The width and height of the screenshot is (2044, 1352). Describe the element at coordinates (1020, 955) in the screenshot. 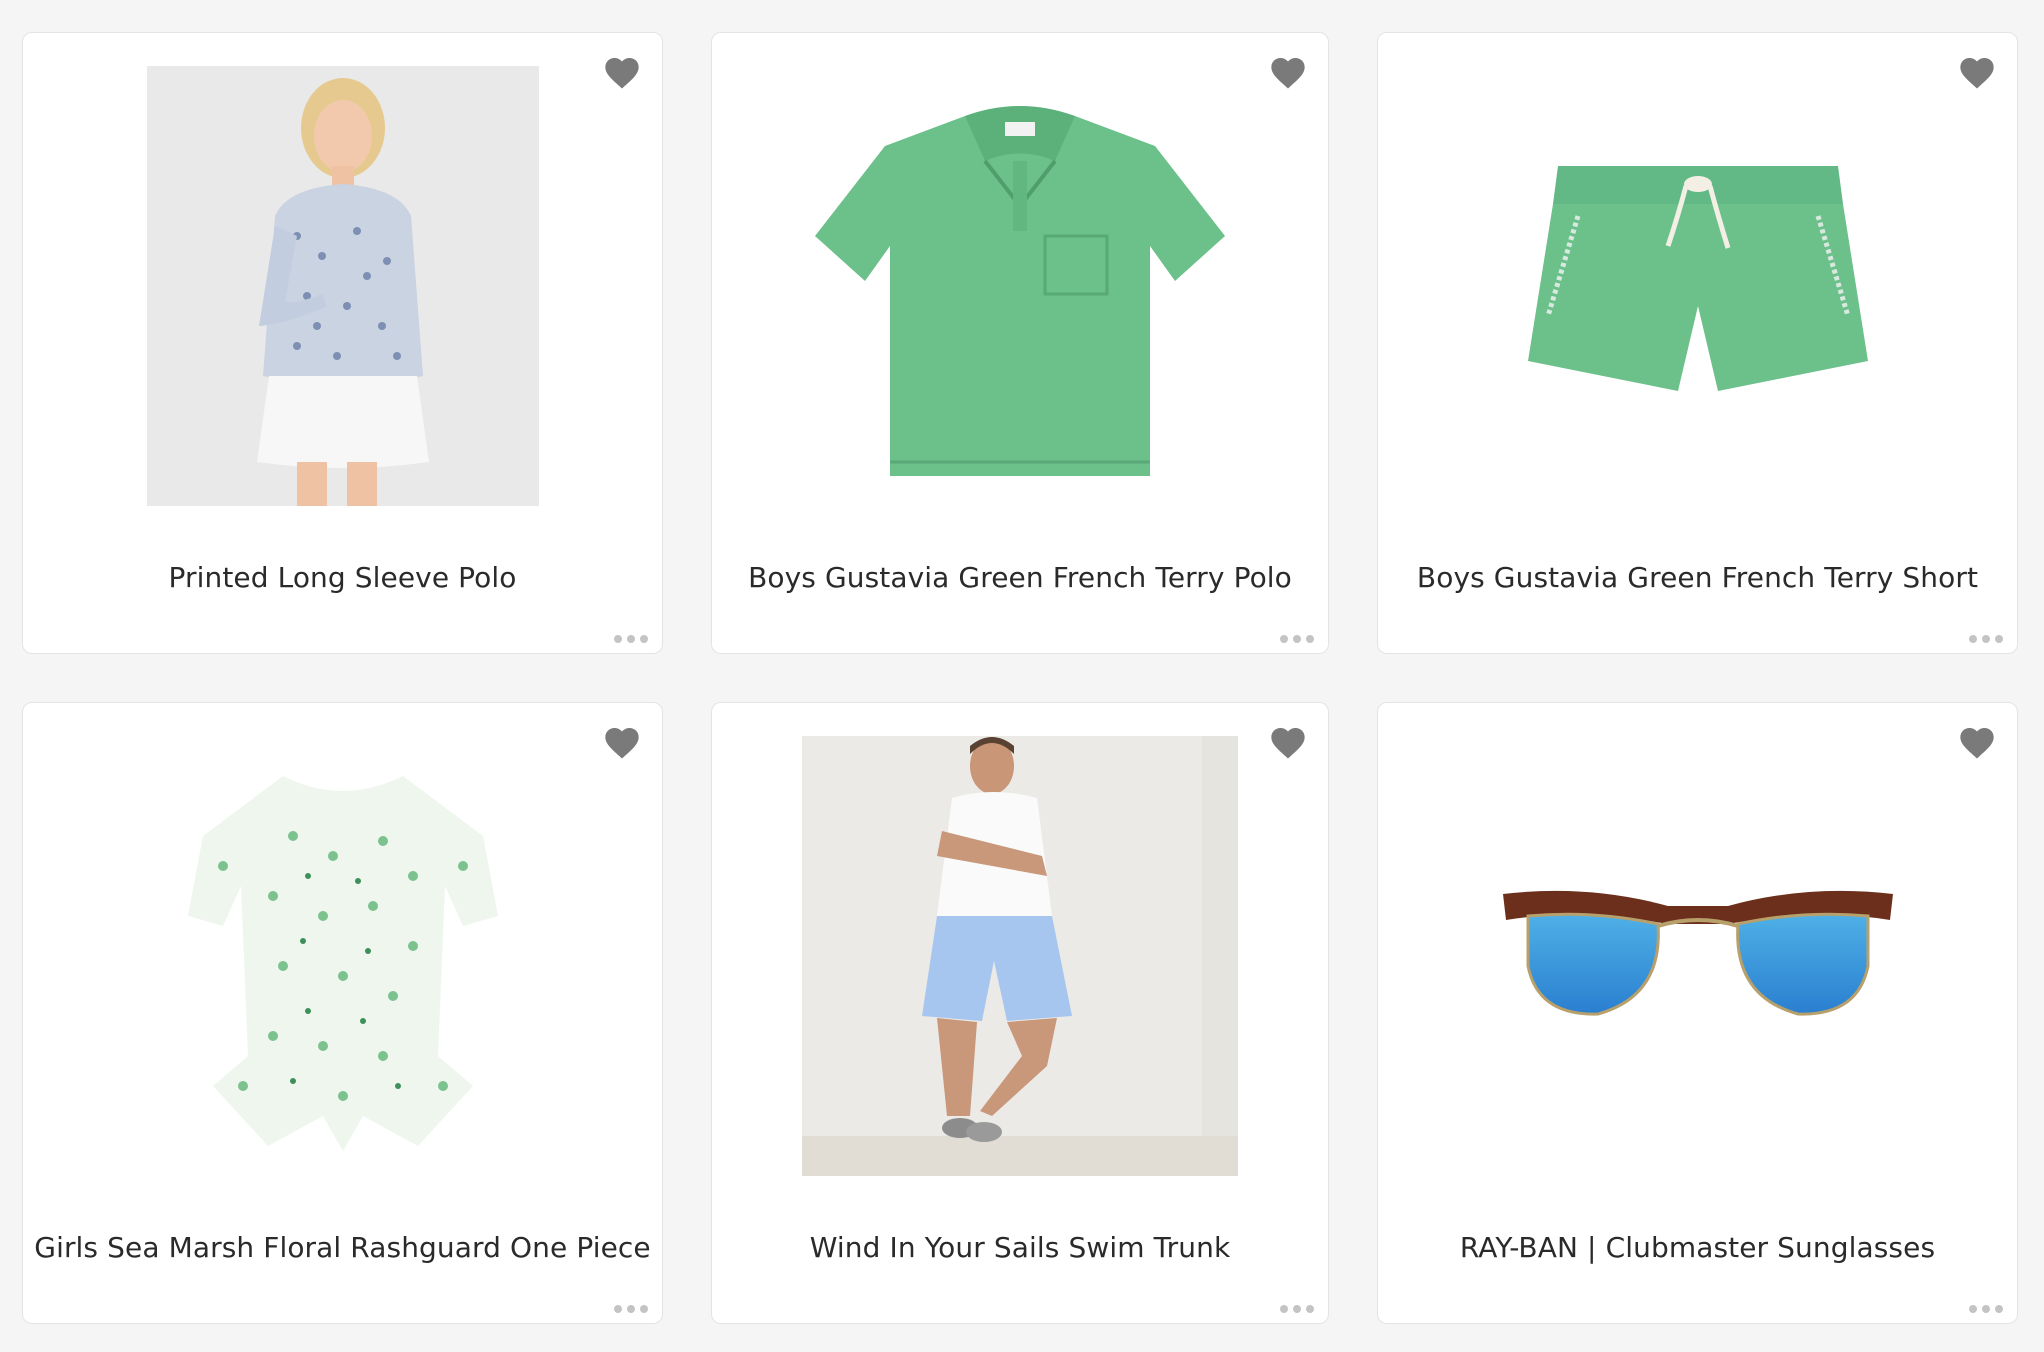

I see `man-swim-trunk-photo` at that location.